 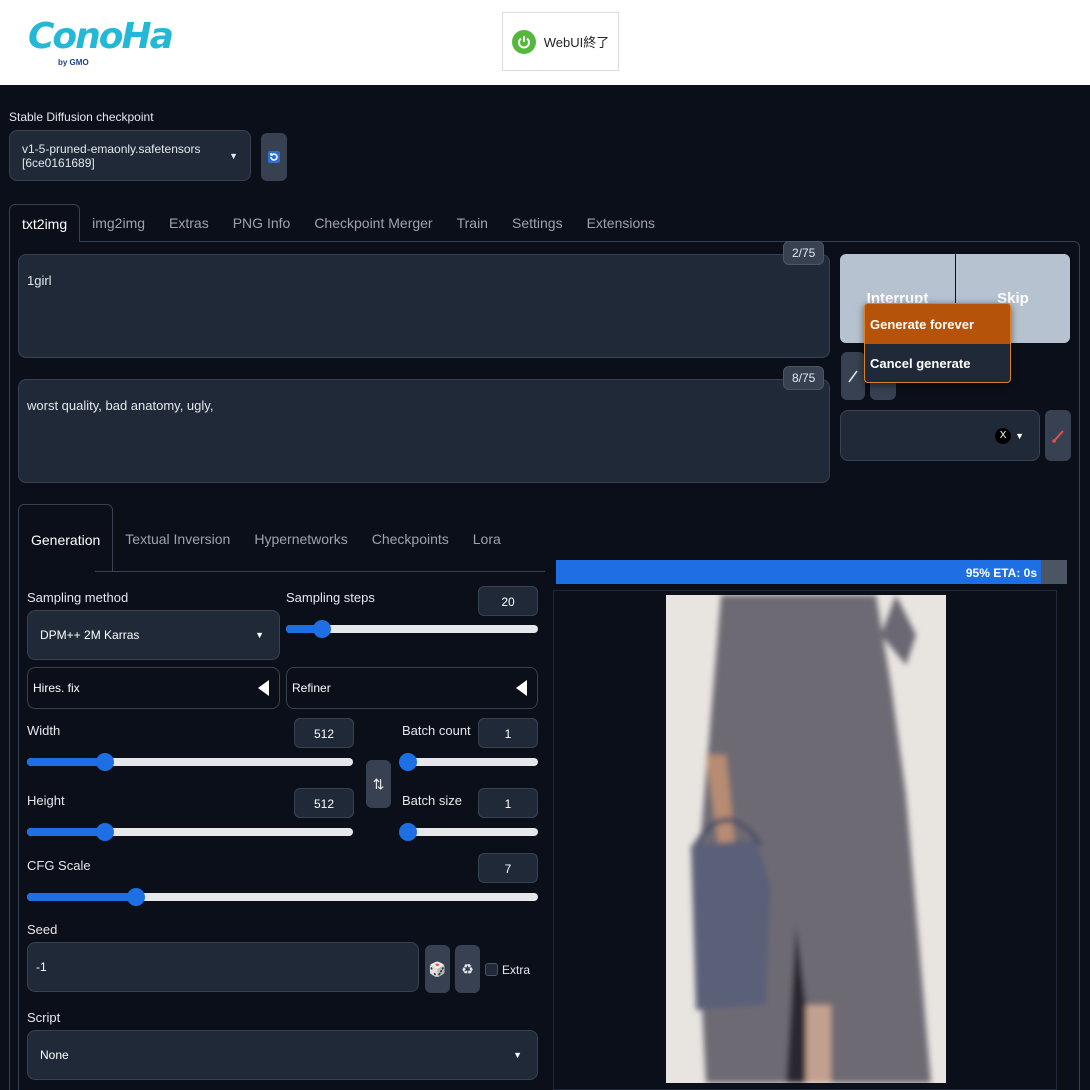 What do you see at coordinates (66, 537) in the screenshot?
I see `subtab-generation: Generation` at bounding box center [66, 537].